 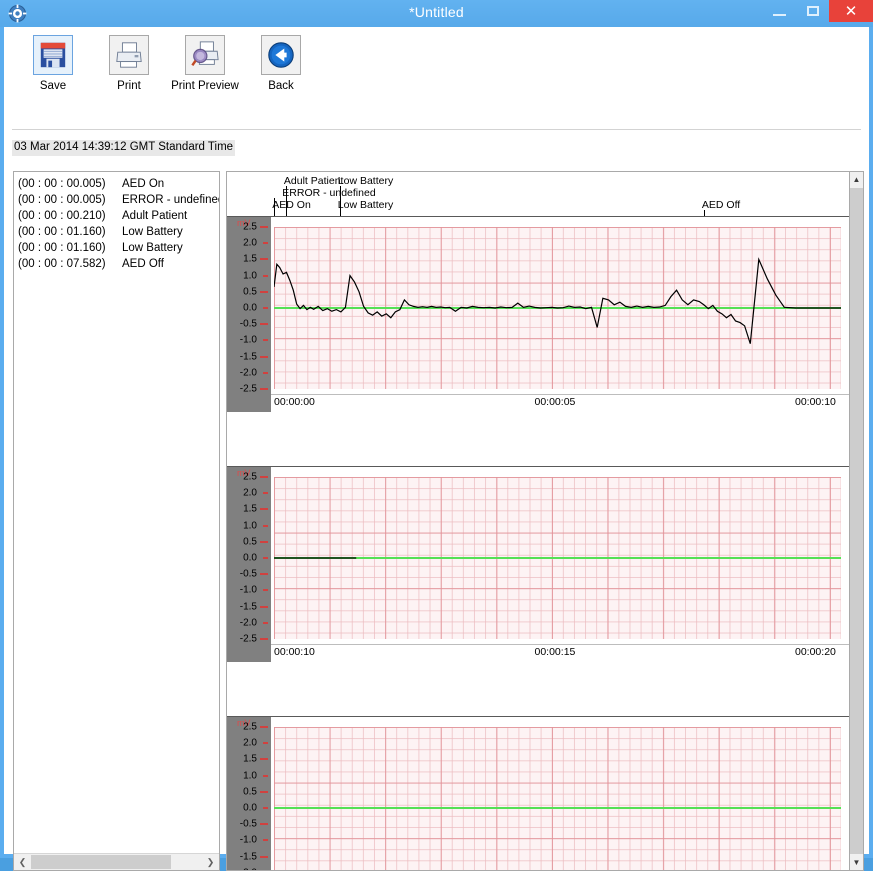 What do you see at coordinates (118, 264) in the screenshot?
I see `event-row: (00 : 00 : 07.582) AED Off` at bounding box center [118, 264].